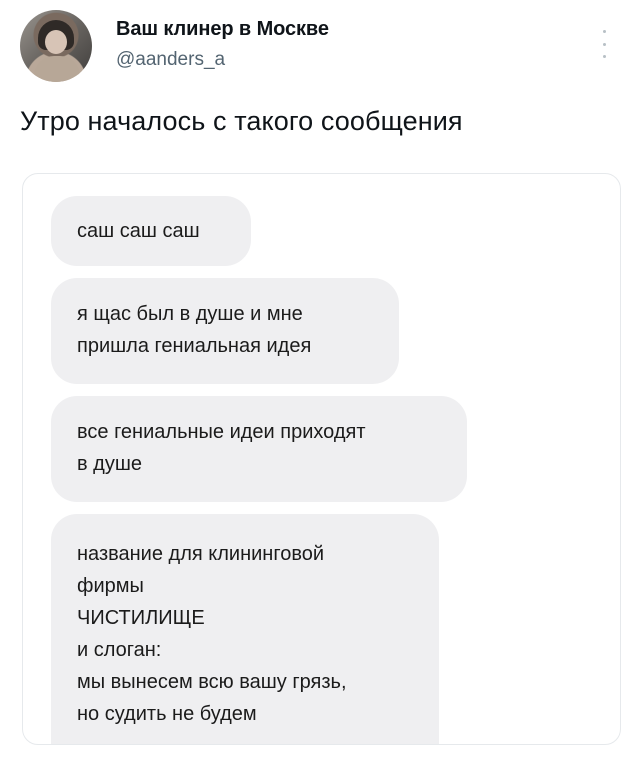  What do you see at coordinates (222, 29) in the screenshot?
I see `author-name: Ваш клинер в Москве` at bounding box center [222, 29].